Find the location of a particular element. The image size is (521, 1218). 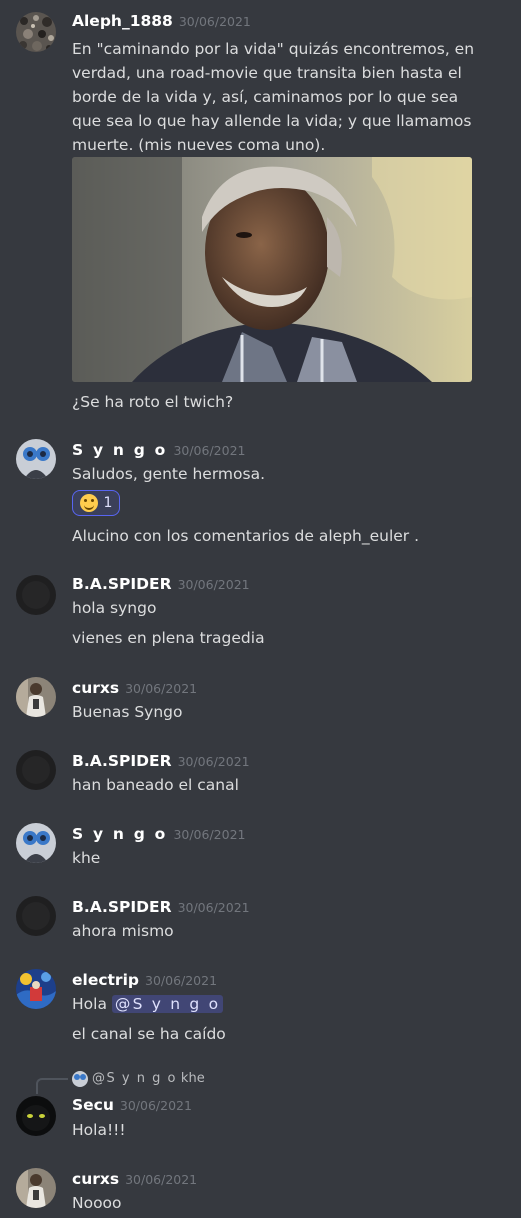

message-curxs: curxs 30/06/2021 Buenas Syngo is located at coordinates (260, 702).